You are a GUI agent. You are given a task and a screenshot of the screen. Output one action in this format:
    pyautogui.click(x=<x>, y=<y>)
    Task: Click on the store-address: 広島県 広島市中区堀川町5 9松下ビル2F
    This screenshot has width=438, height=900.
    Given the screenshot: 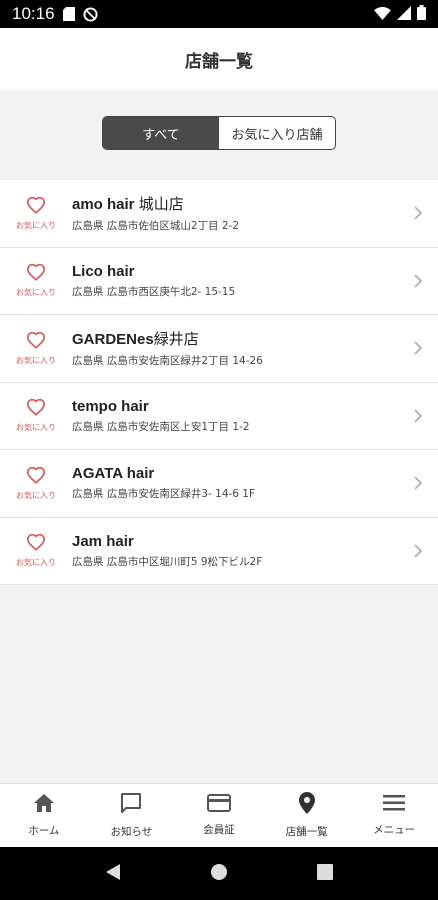 What is the action you would take?
    pyautogui.click(x=167, y=561)
    